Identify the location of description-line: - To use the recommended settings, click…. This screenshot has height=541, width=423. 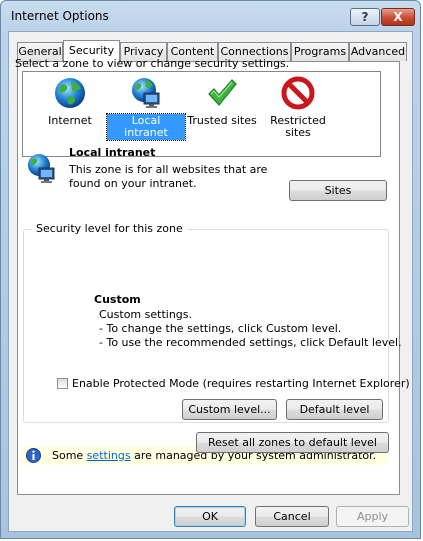
(250, 342).